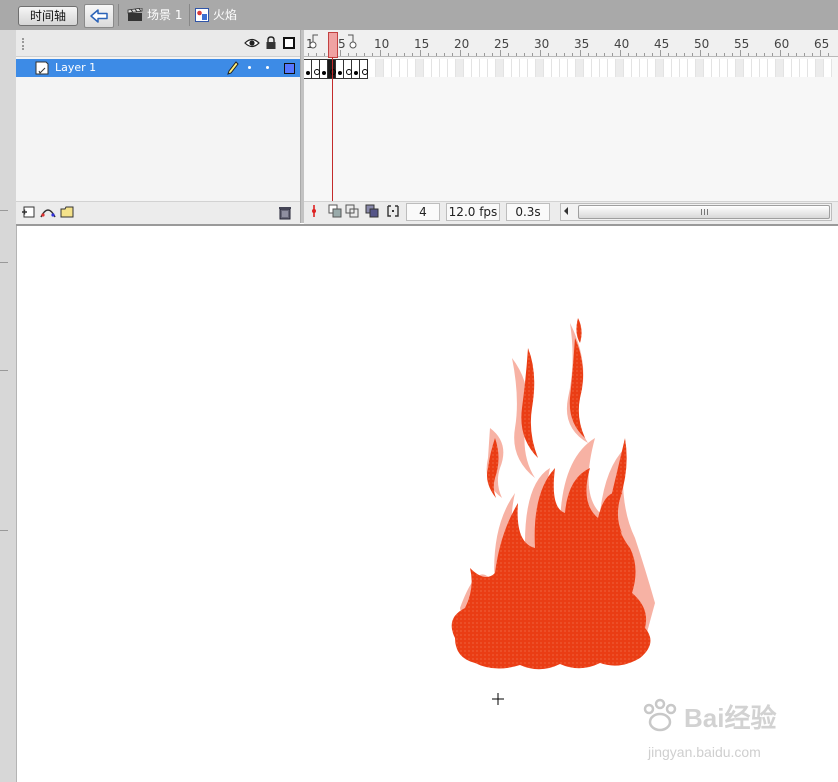  What do you see at coordinates (48, 16) in the screenshot?
I see `timeline-toggle-button: 时间轴` at bounding box center [48, 16].